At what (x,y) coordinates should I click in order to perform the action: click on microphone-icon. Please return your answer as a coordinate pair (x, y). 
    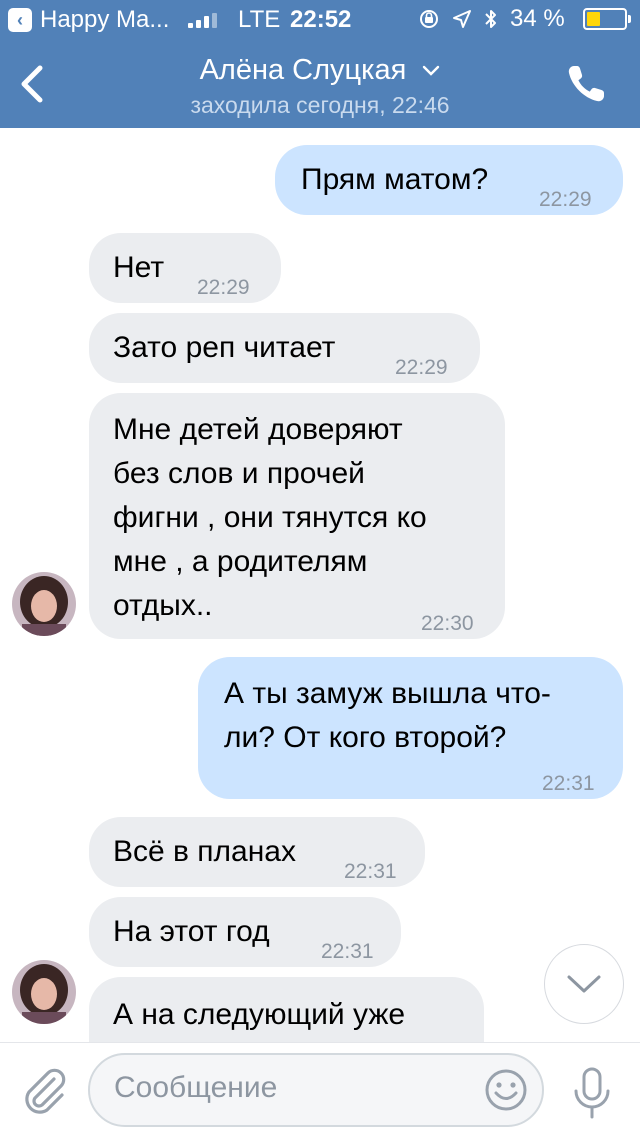
    Looking at the image, I should click on (592, 1093).